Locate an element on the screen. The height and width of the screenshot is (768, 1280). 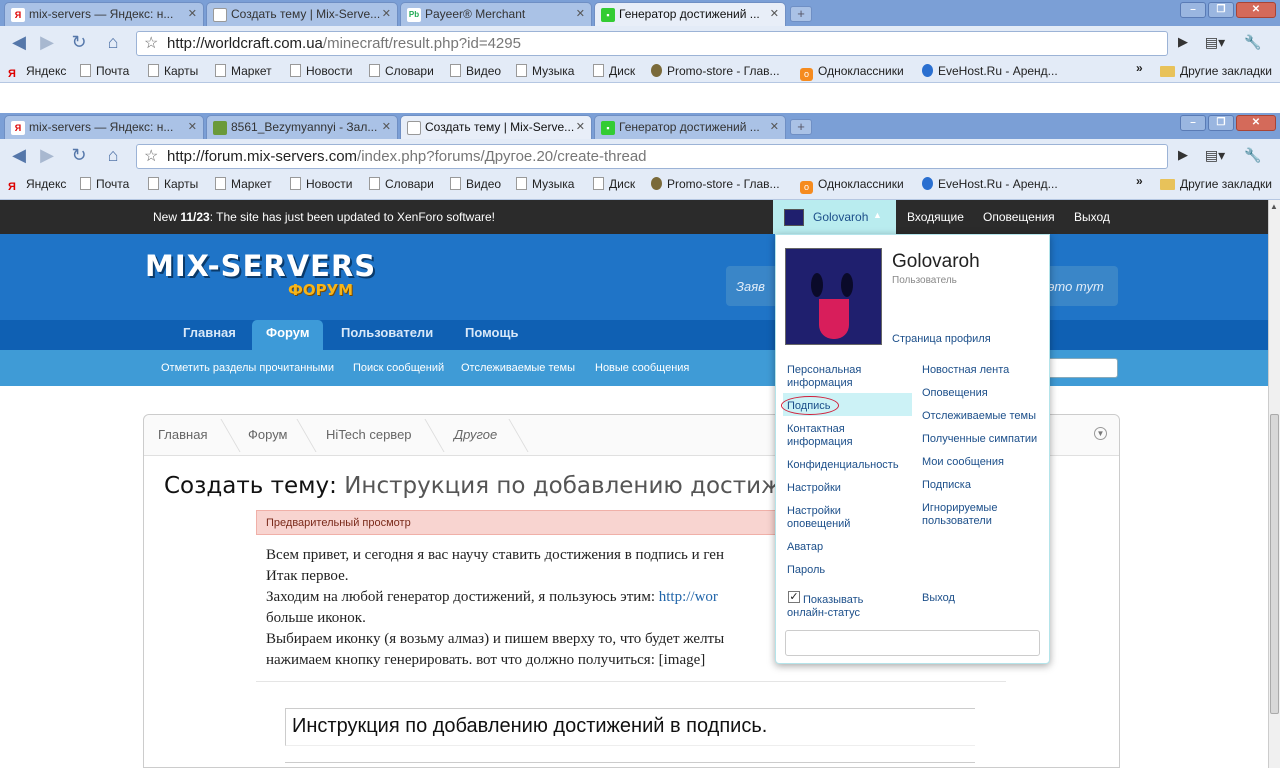
user-menu-button: Golovaroh ▲ is located at coordinates (834, 217).